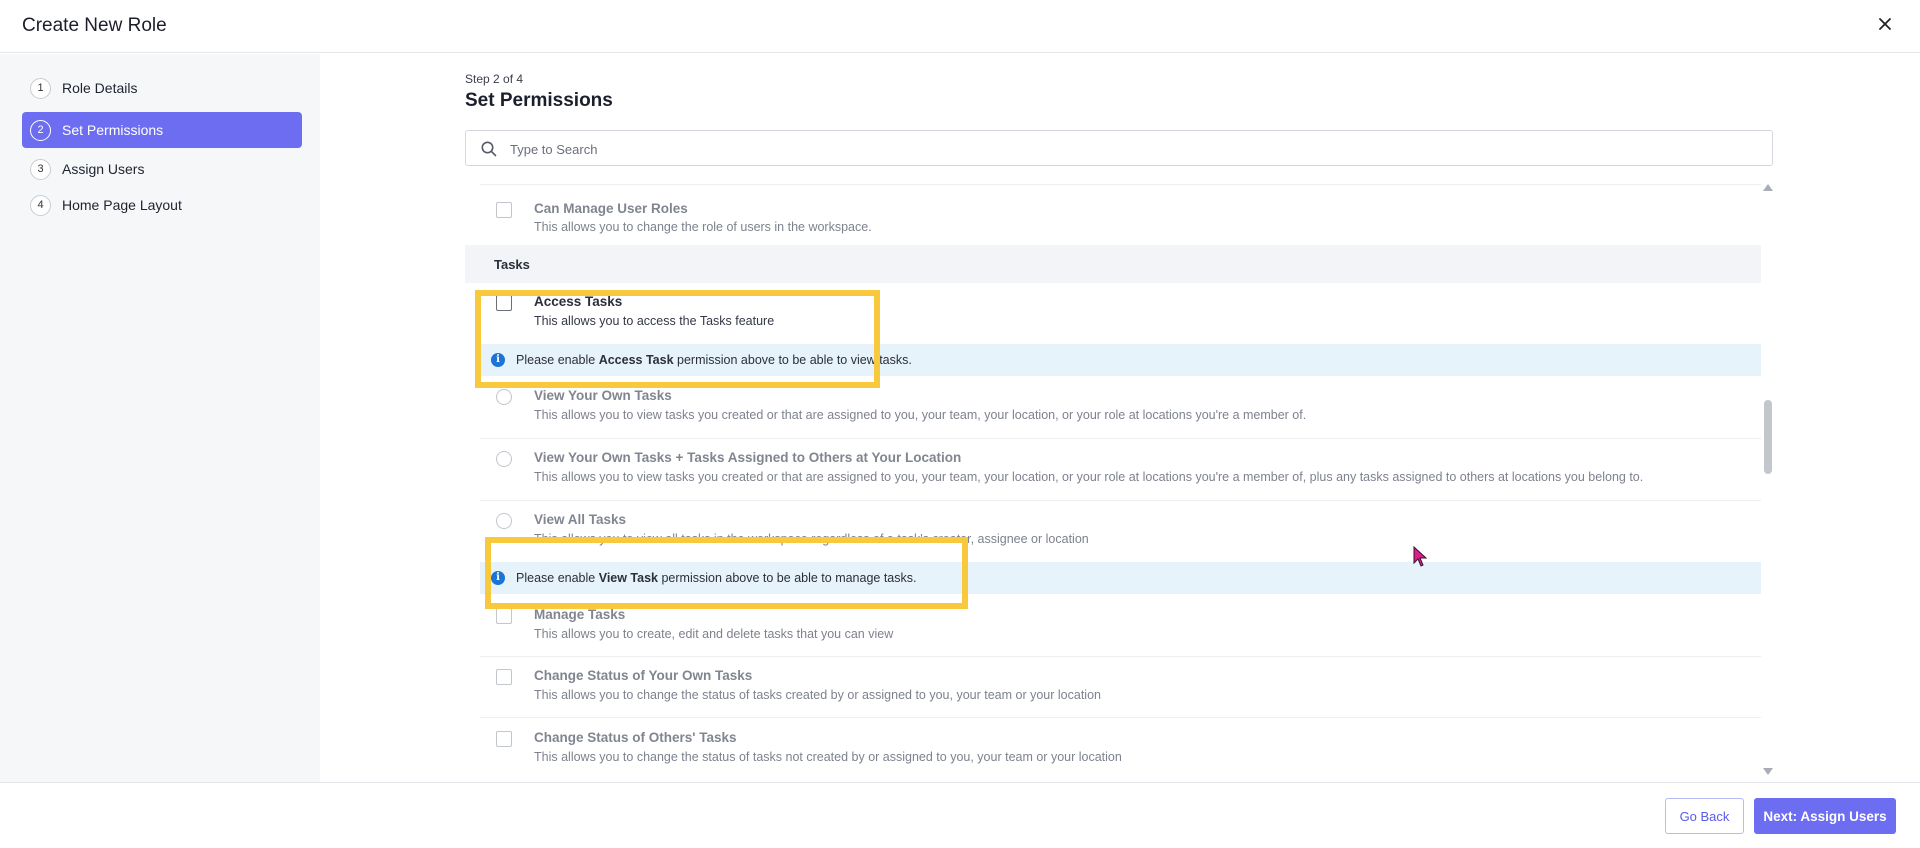  Describe the element at coordinates (1704, 816) in the screenshot. I see `go-back-button: Go Back` at that location.